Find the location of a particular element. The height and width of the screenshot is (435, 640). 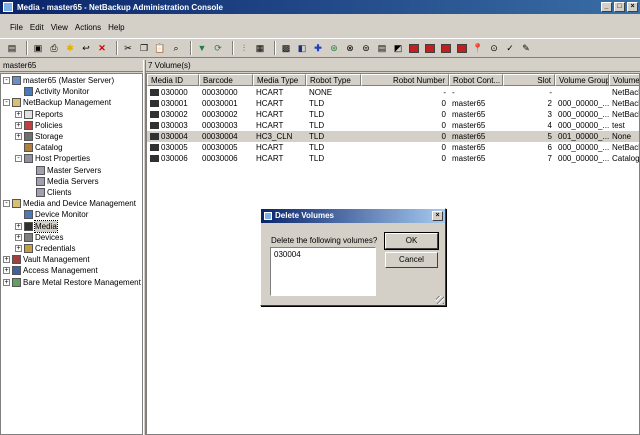

unfreeze-icon: ⊙ is located at coordinates (494, 48).